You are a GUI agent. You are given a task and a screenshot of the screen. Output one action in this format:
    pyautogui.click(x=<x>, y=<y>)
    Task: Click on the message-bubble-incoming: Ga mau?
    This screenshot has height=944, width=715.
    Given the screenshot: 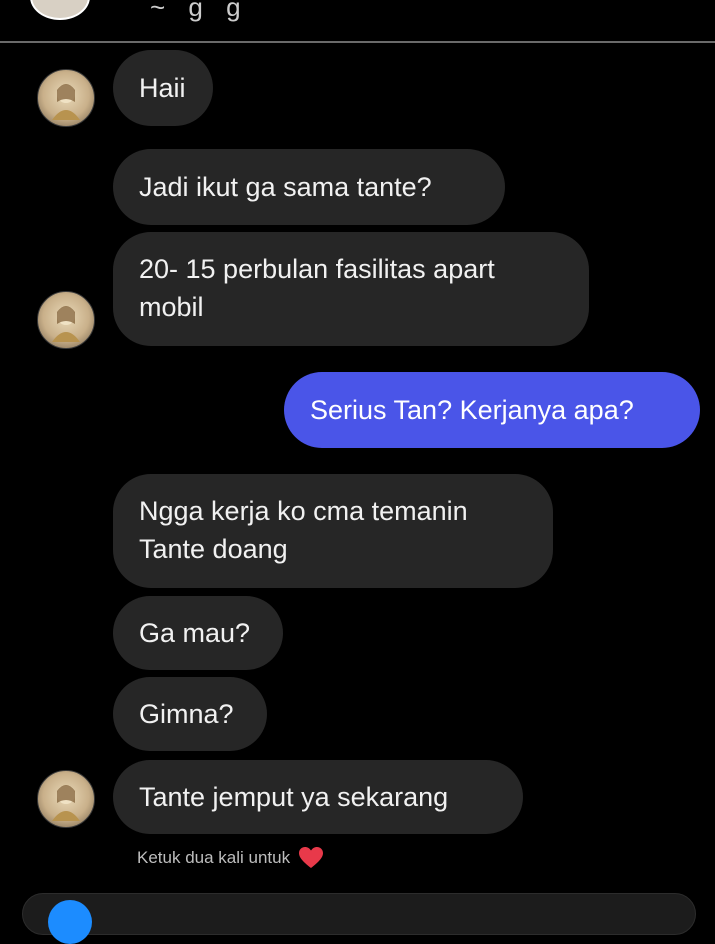 What is the action you would take?
    pyautogui.click(x=198, y=633)
    